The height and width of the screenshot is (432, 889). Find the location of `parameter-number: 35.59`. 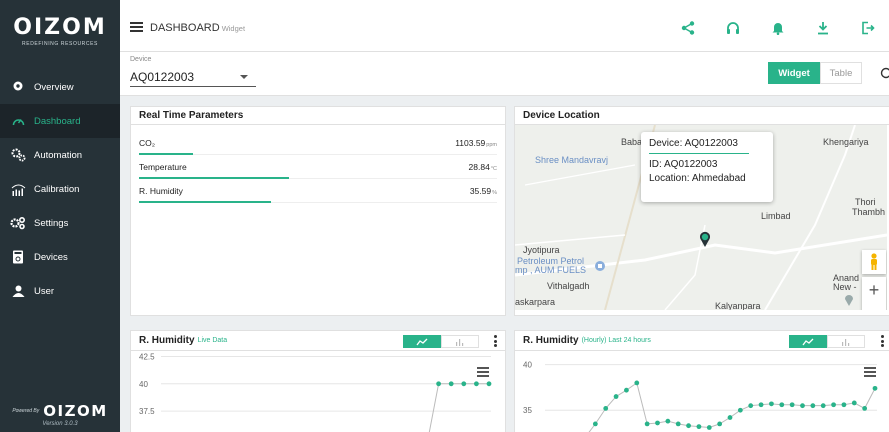

parameter-number: 35.59 is located at coordinates (480, 191).